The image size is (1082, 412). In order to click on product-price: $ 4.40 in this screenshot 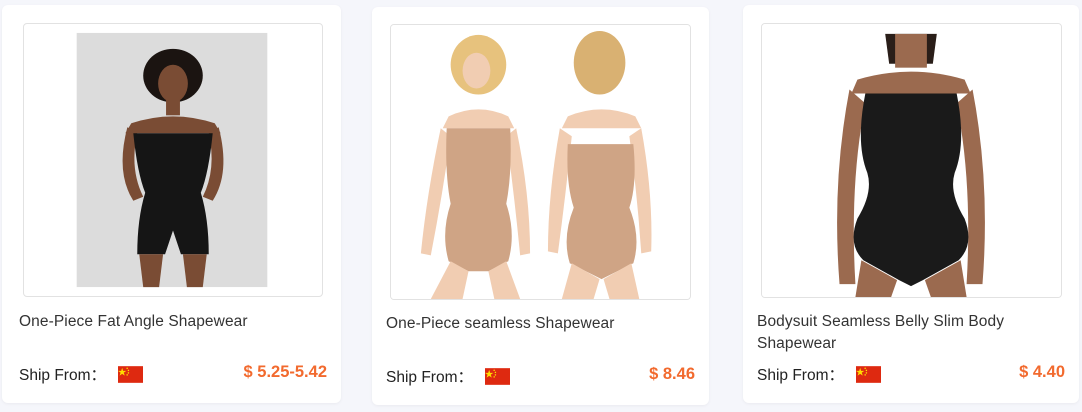, I will do `click(1042, 372)`.